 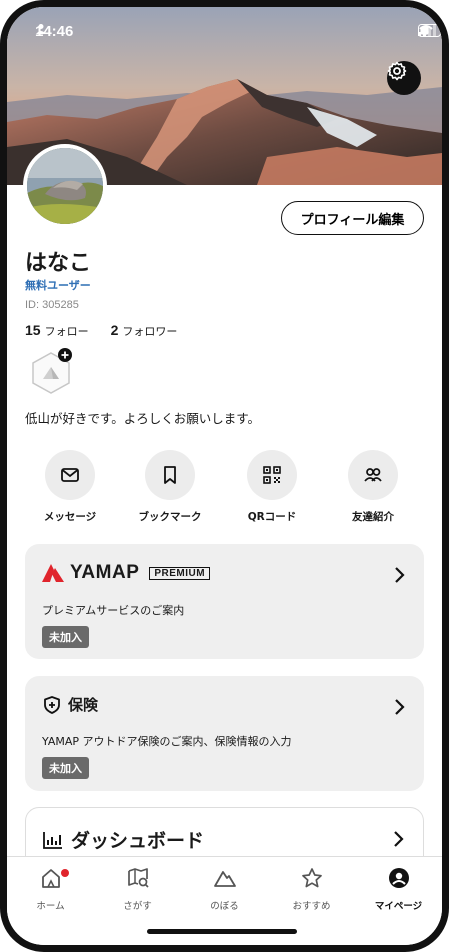 What do you see at coordinates (272, 475) in the screenshot?
I see `qr-code-icon` at bounding box center [272, 475].